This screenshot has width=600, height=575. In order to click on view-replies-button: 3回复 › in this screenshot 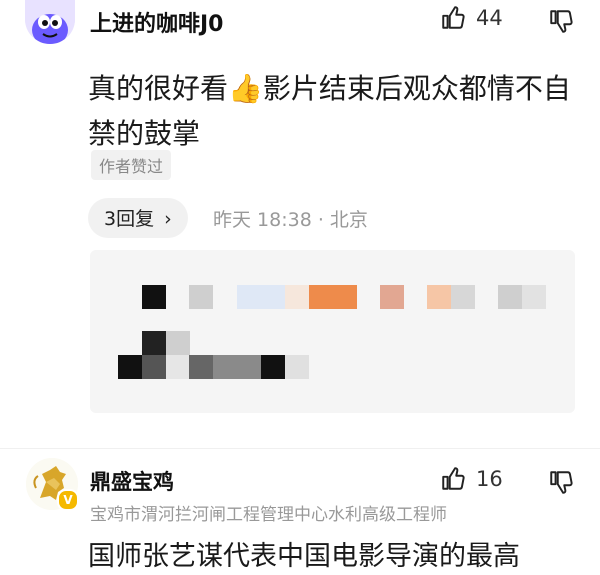, I will do `click(138, 218)`.